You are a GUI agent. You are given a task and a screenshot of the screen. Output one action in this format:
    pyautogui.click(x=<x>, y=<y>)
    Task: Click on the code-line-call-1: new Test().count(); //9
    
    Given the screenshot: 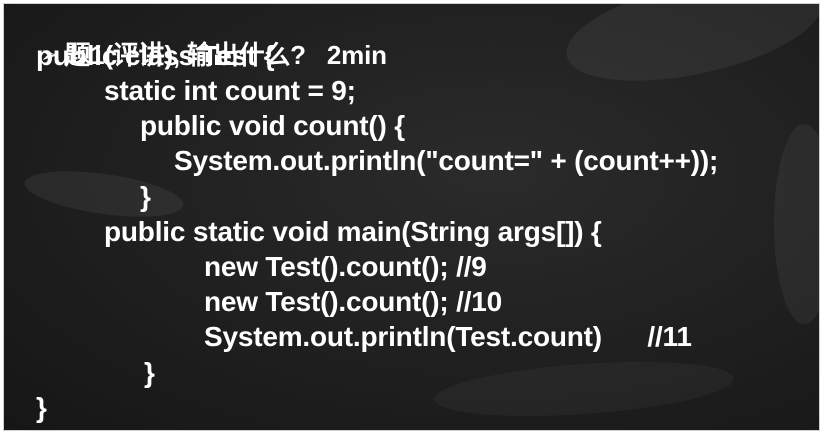 What is the action you would take?
    pyautogui.click(x=345, y=266)
    